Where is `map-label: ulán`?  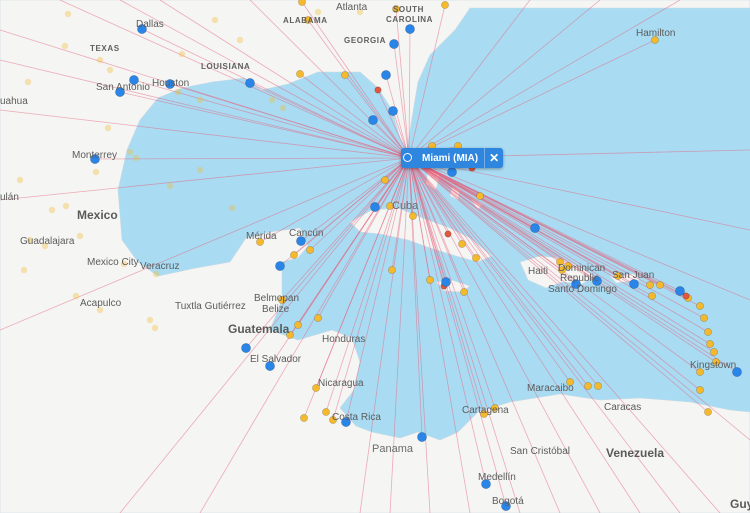
map-label: ulán is located at coordinates (9, 197).